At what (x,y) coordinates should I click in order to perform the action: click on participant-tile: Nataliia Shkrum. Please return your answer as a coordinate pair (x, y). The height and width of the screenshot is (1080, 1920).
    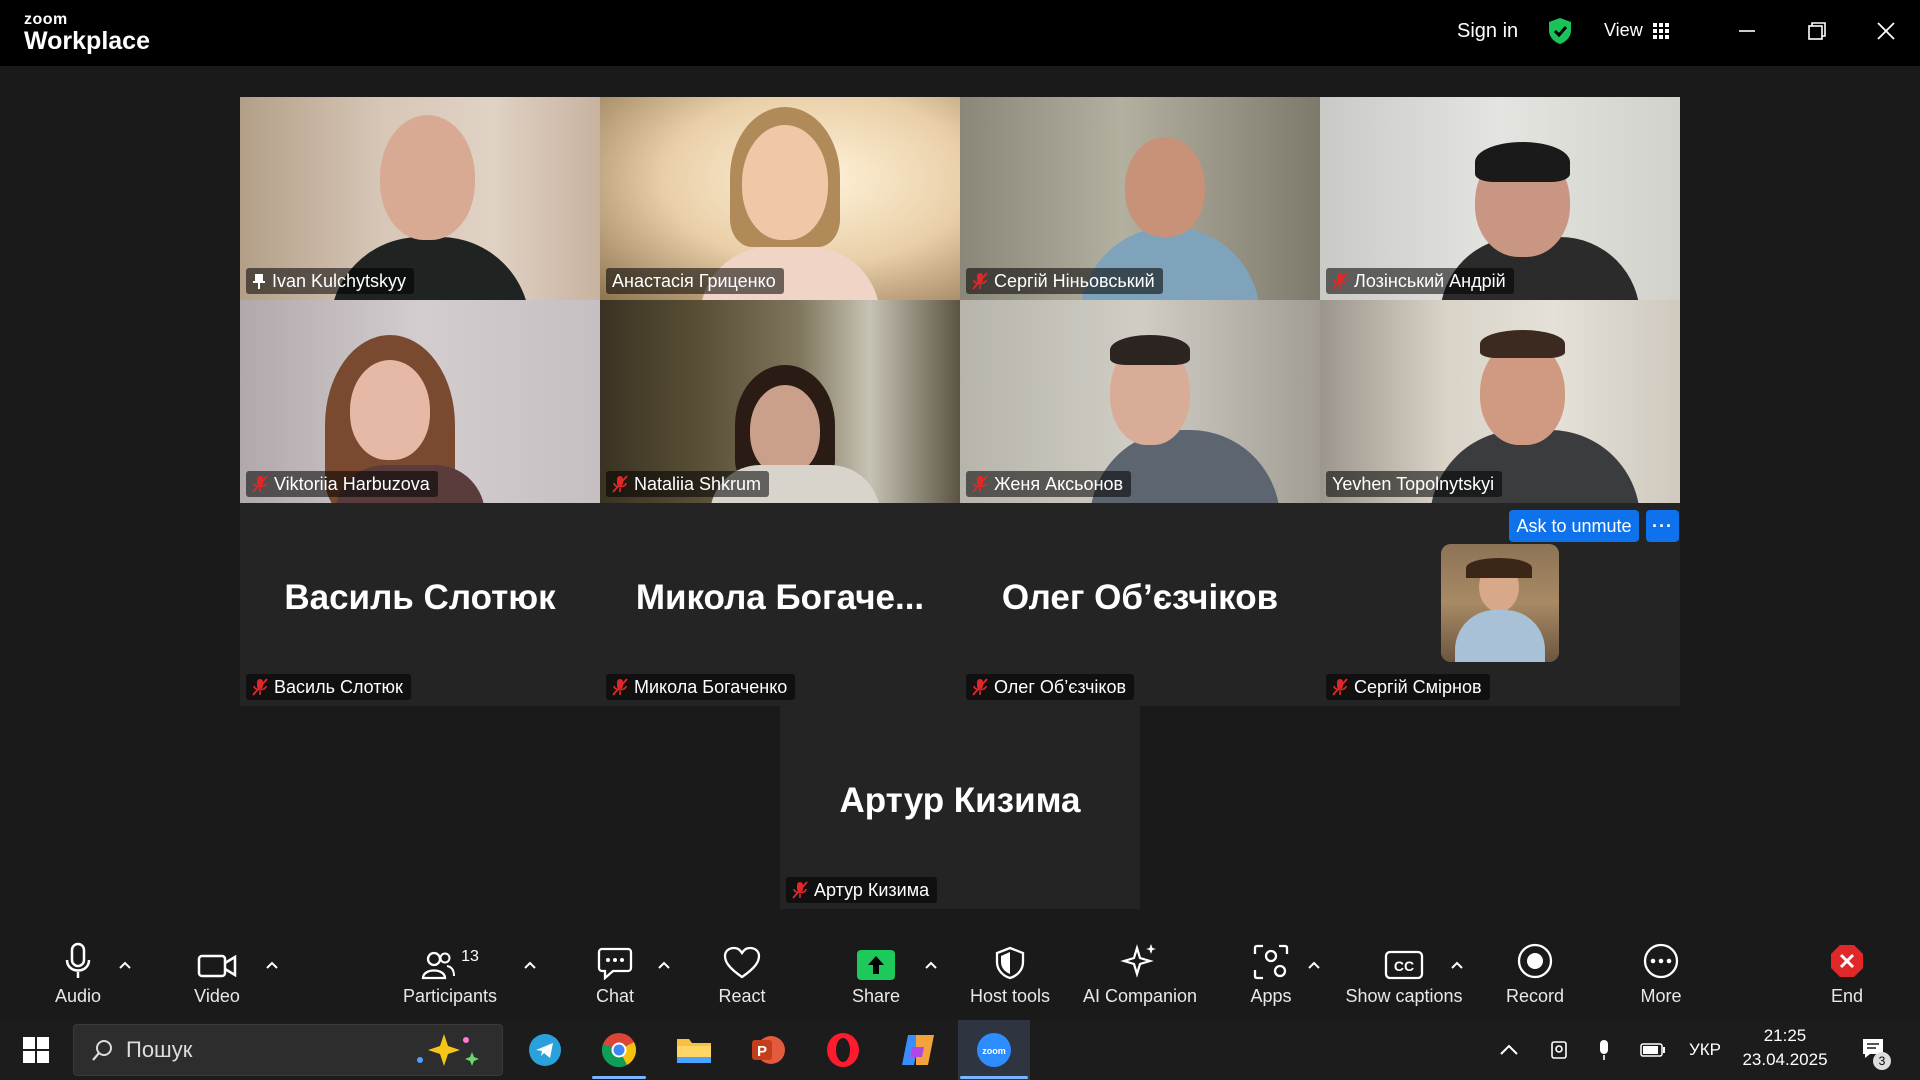
    Looking at the image, I should click on (780, 401).